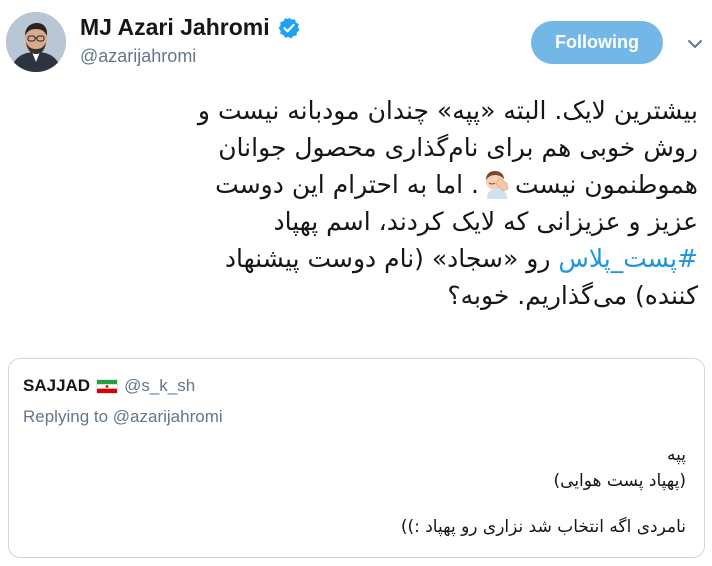 This screenshot has width=712, height=566. Describe the element at coordinates (619, 481) in the screenshot. I see `quoted-line: (پهپاد پست هوایی)` at that location.